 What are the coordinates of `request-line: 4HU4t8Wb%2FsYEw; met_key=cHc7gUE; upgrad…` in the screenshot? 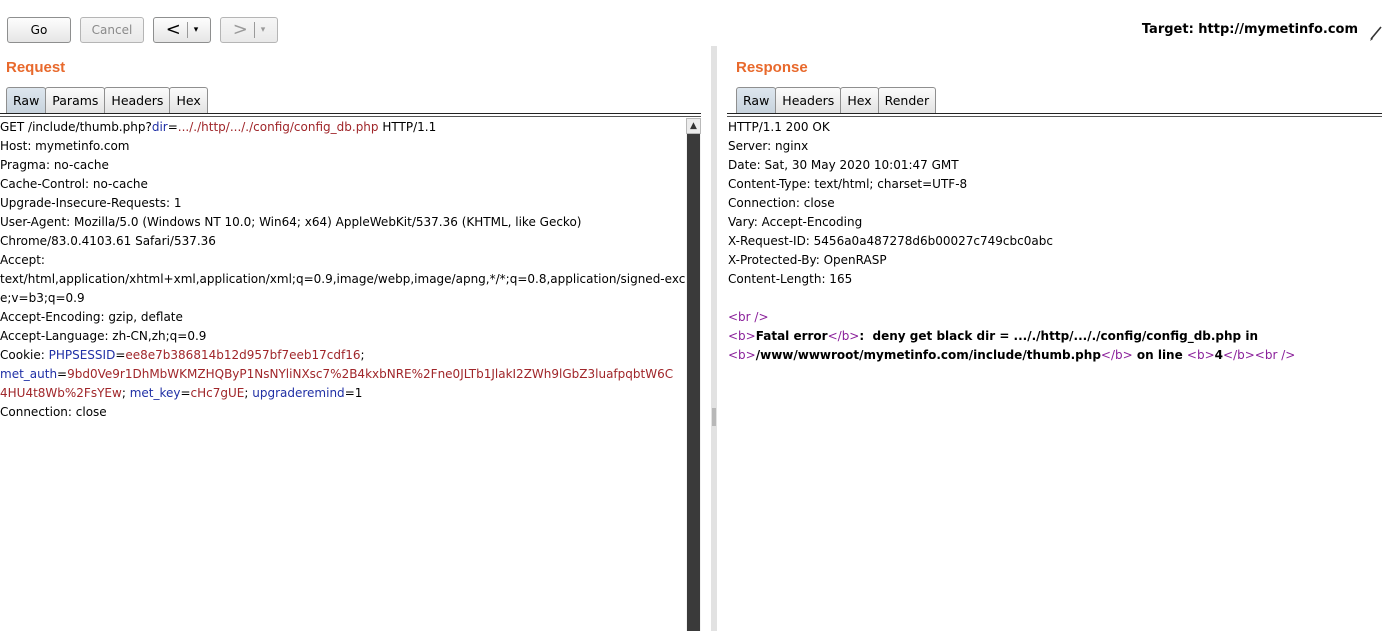 It's located at (342, 393).